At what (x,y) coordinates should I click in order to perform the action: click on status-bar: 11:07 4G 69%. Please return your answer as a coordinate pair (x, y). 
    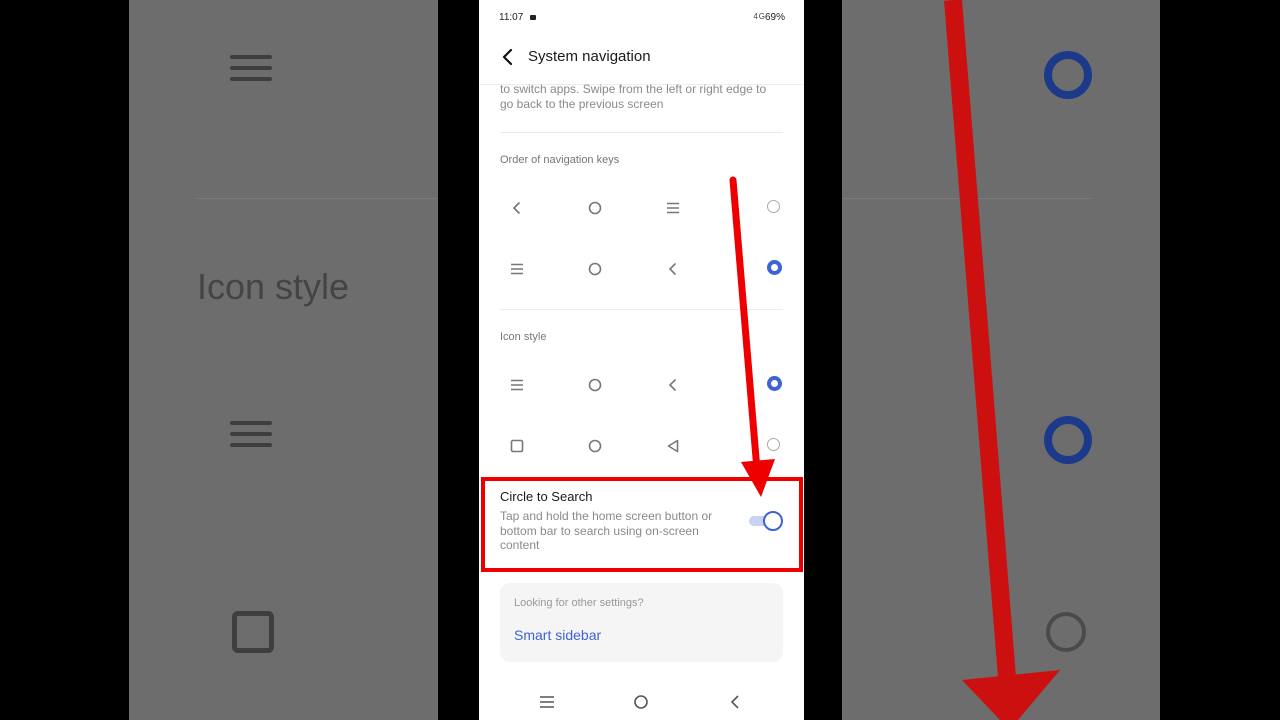
    Looking at the image, I should click on (641, 18).